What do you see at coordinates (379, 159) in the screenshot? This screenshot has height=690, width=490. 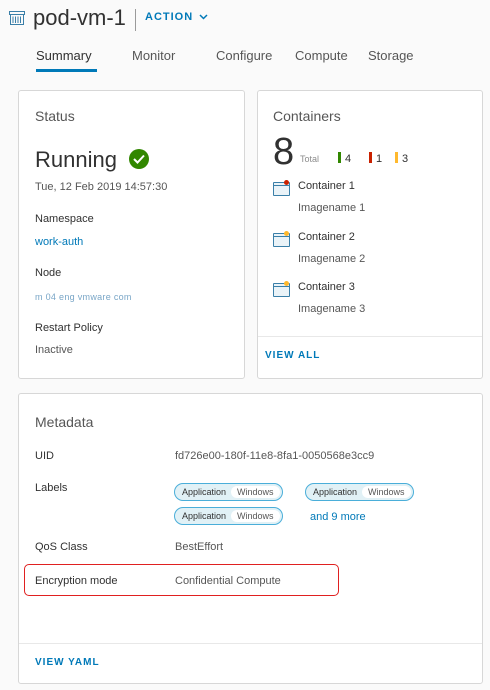 I see `error-count-value: 1` at bounding box center [379, 159].